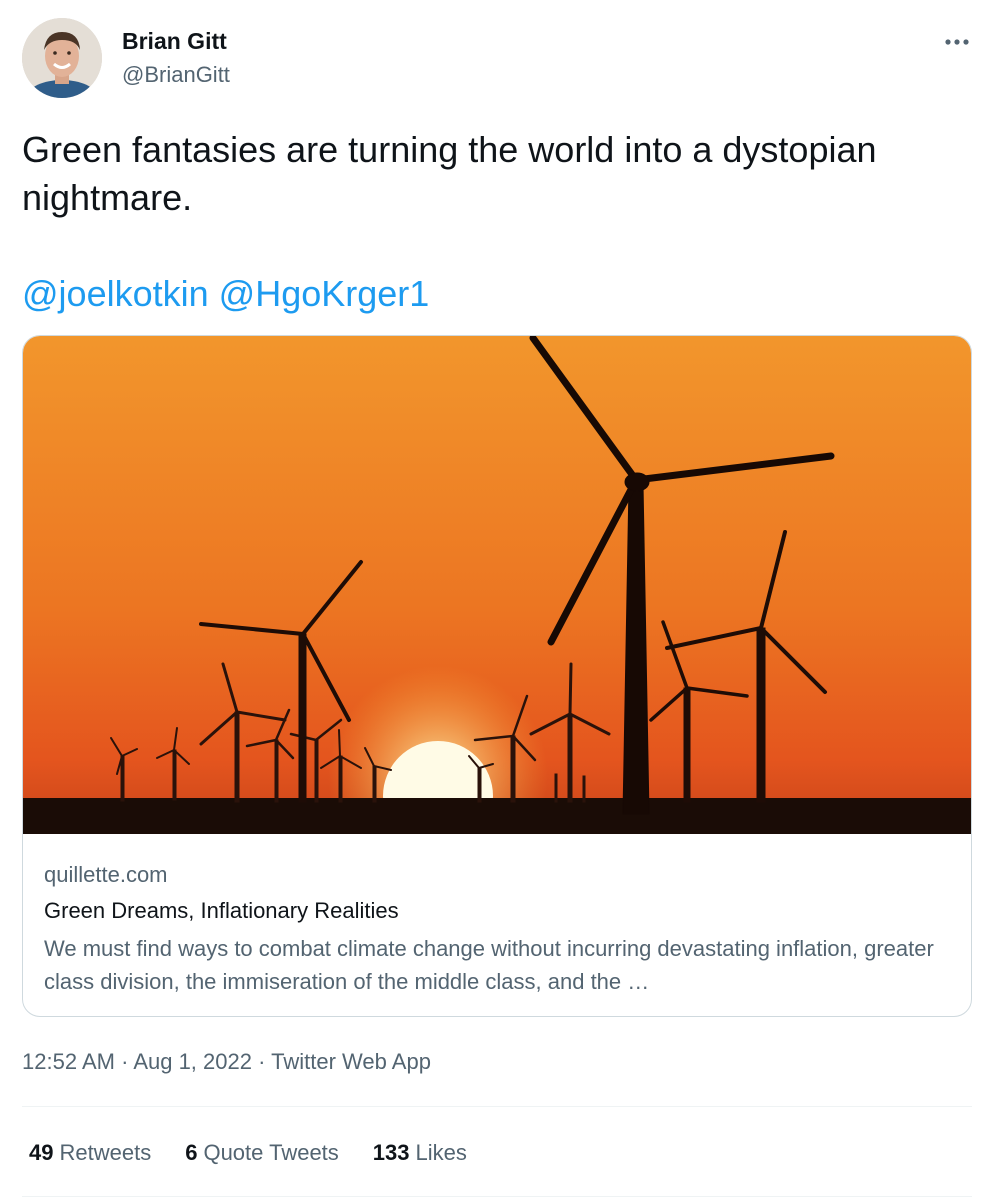 The width and height of the screenshot is (986, 1200). I want to click on retweets-count: 49, so click(41, 1152).